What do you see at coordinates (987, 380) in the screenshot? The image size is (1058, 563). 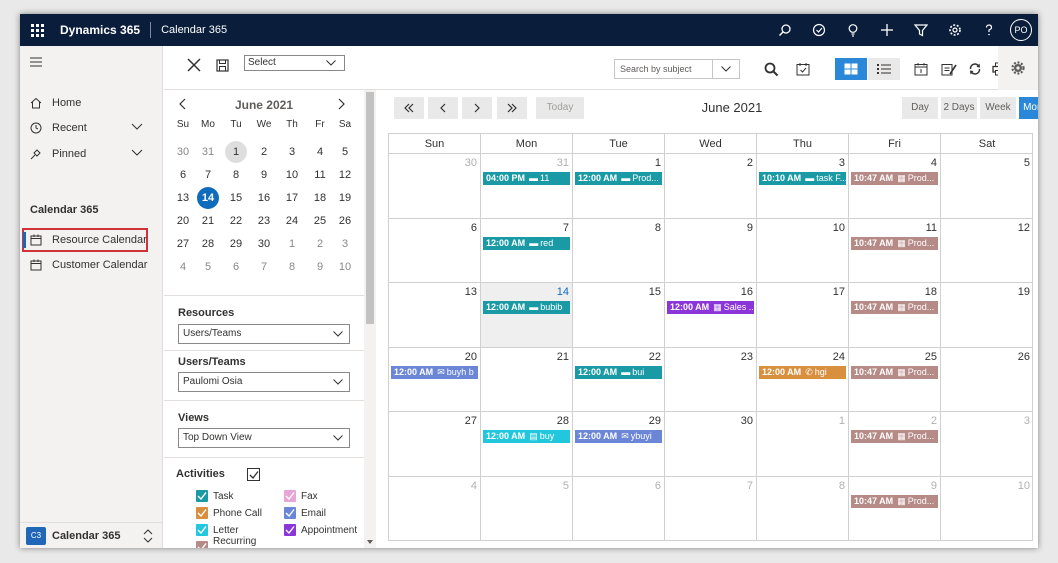 I see `day-cell: 26` at bounding box center [987, 380].